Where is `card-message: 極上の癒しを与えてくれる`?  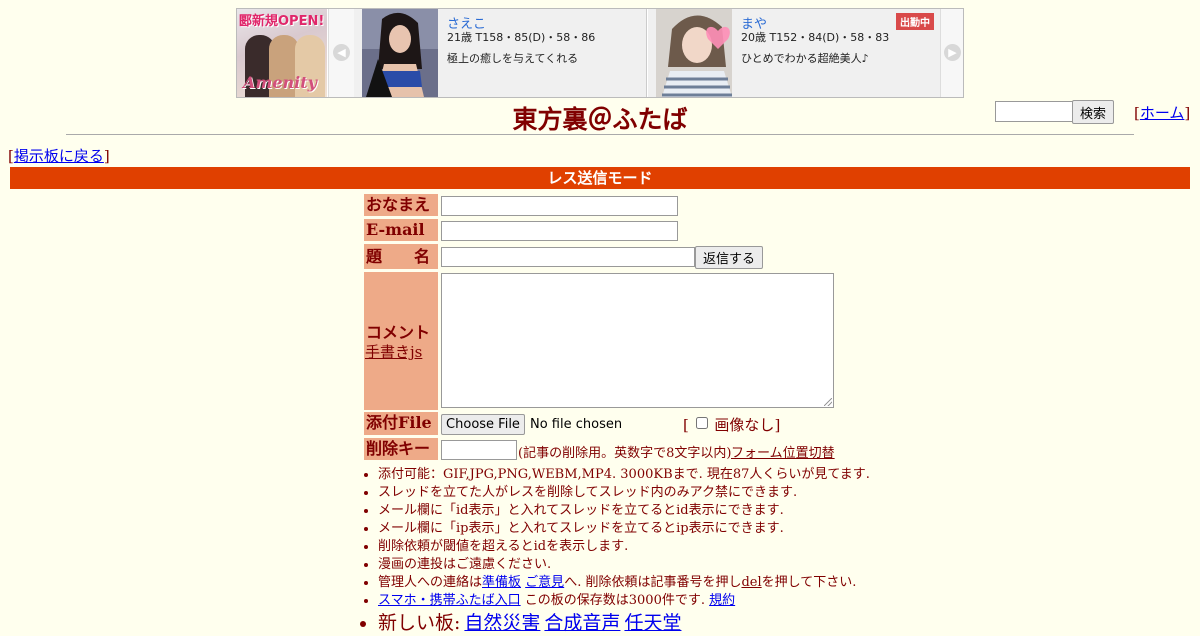 card-message: 極上の癒しを与えてくれる is located at coordinates (513, 58).